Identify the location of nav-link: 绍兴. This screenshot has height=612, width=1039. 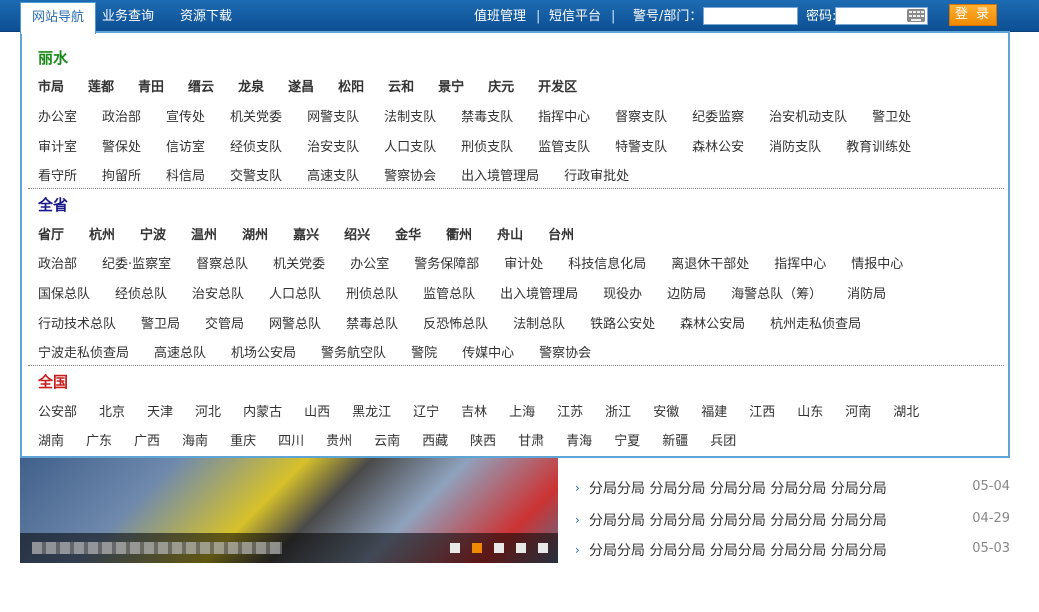
(357, 233).